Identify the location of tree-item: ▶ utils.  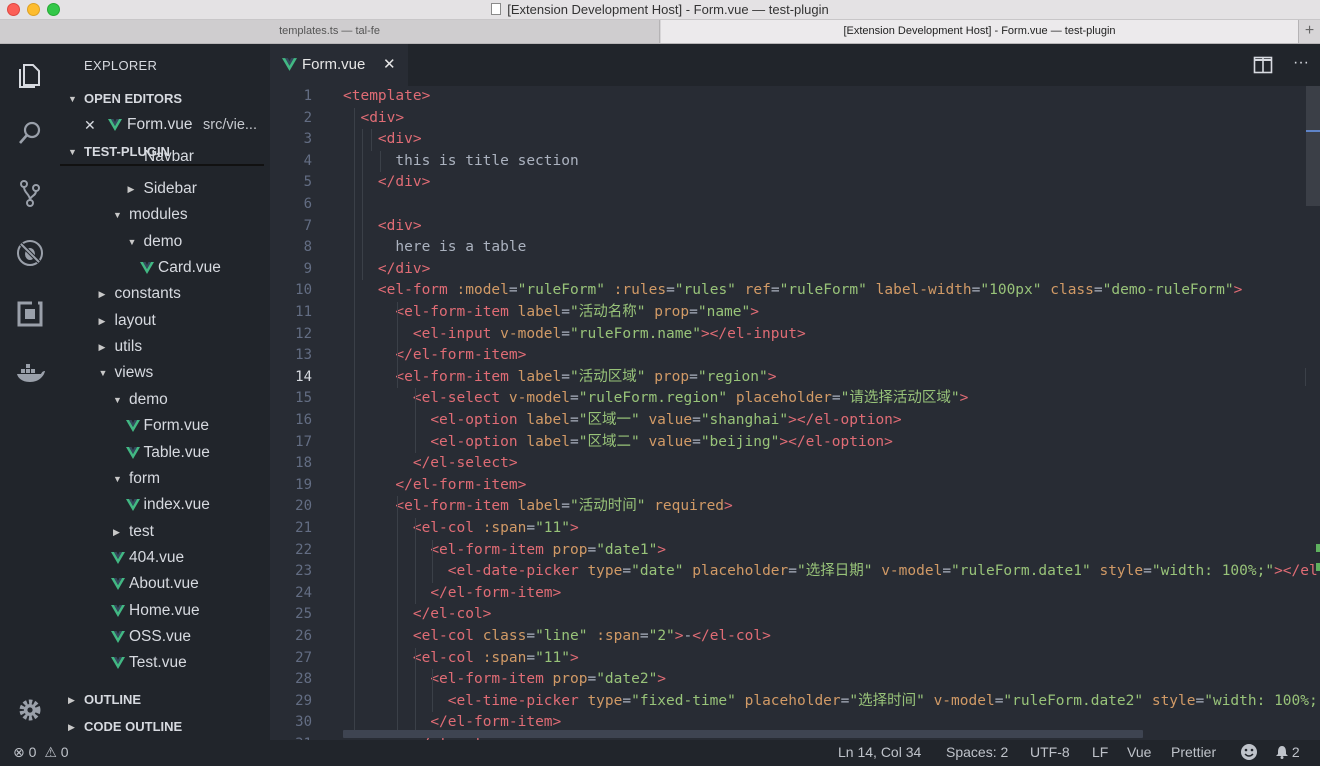
(165, 347).